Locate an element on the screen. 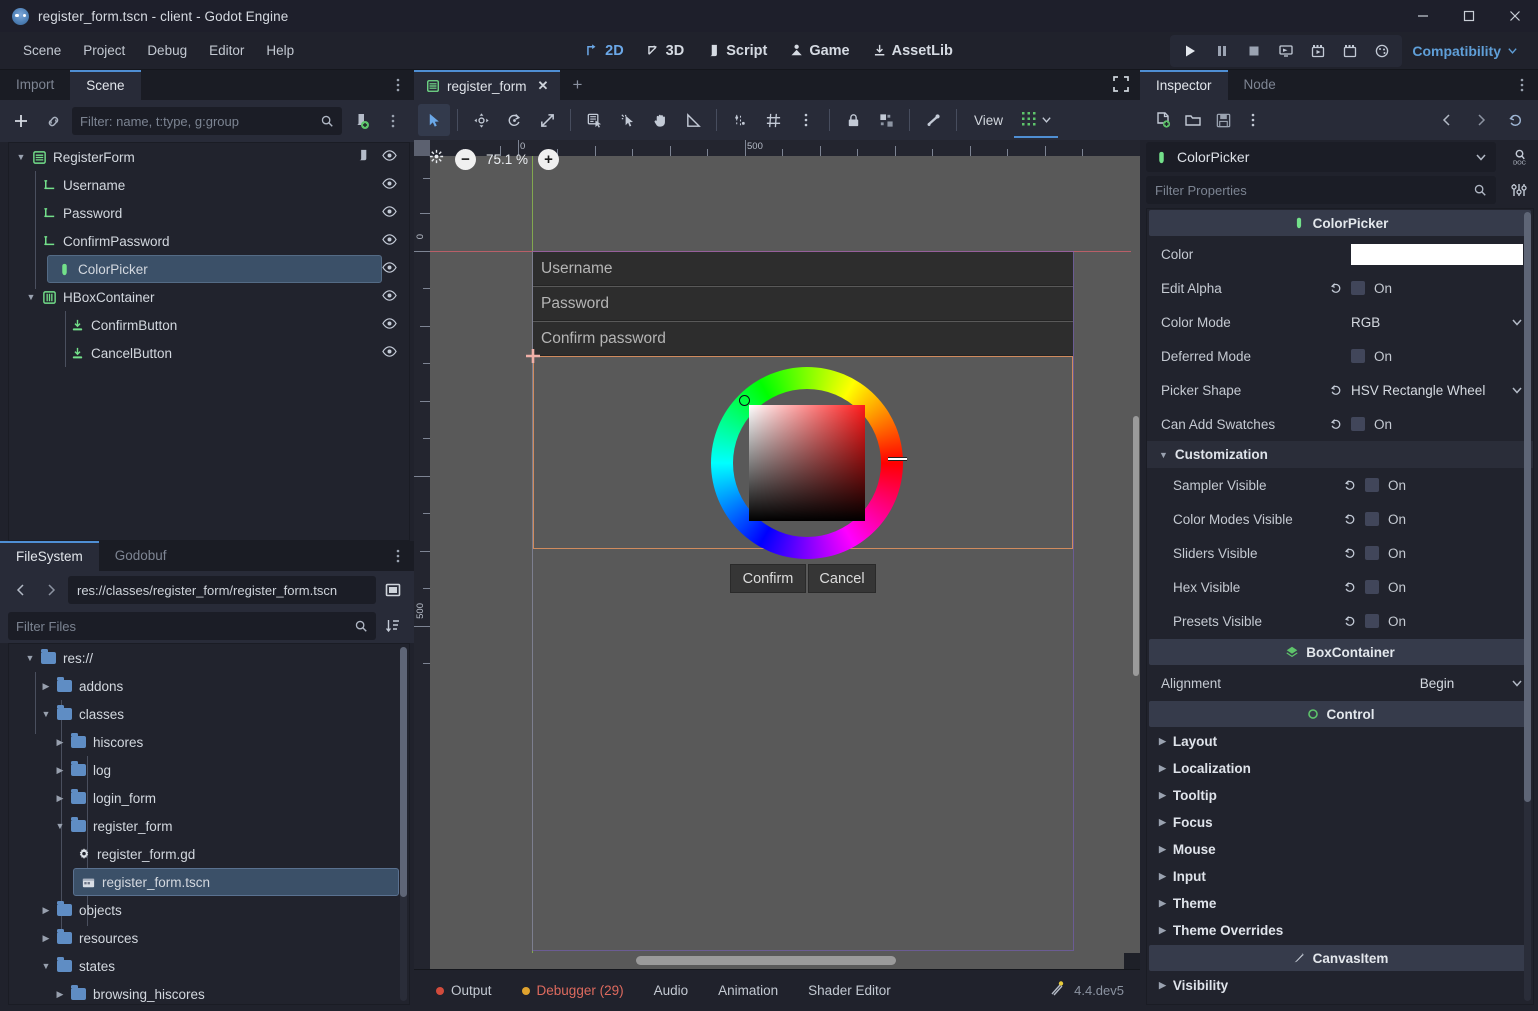 The width and height of the screenshot is (1538, 1011). tab-2d: 2D is located at coordinates (604, 51).